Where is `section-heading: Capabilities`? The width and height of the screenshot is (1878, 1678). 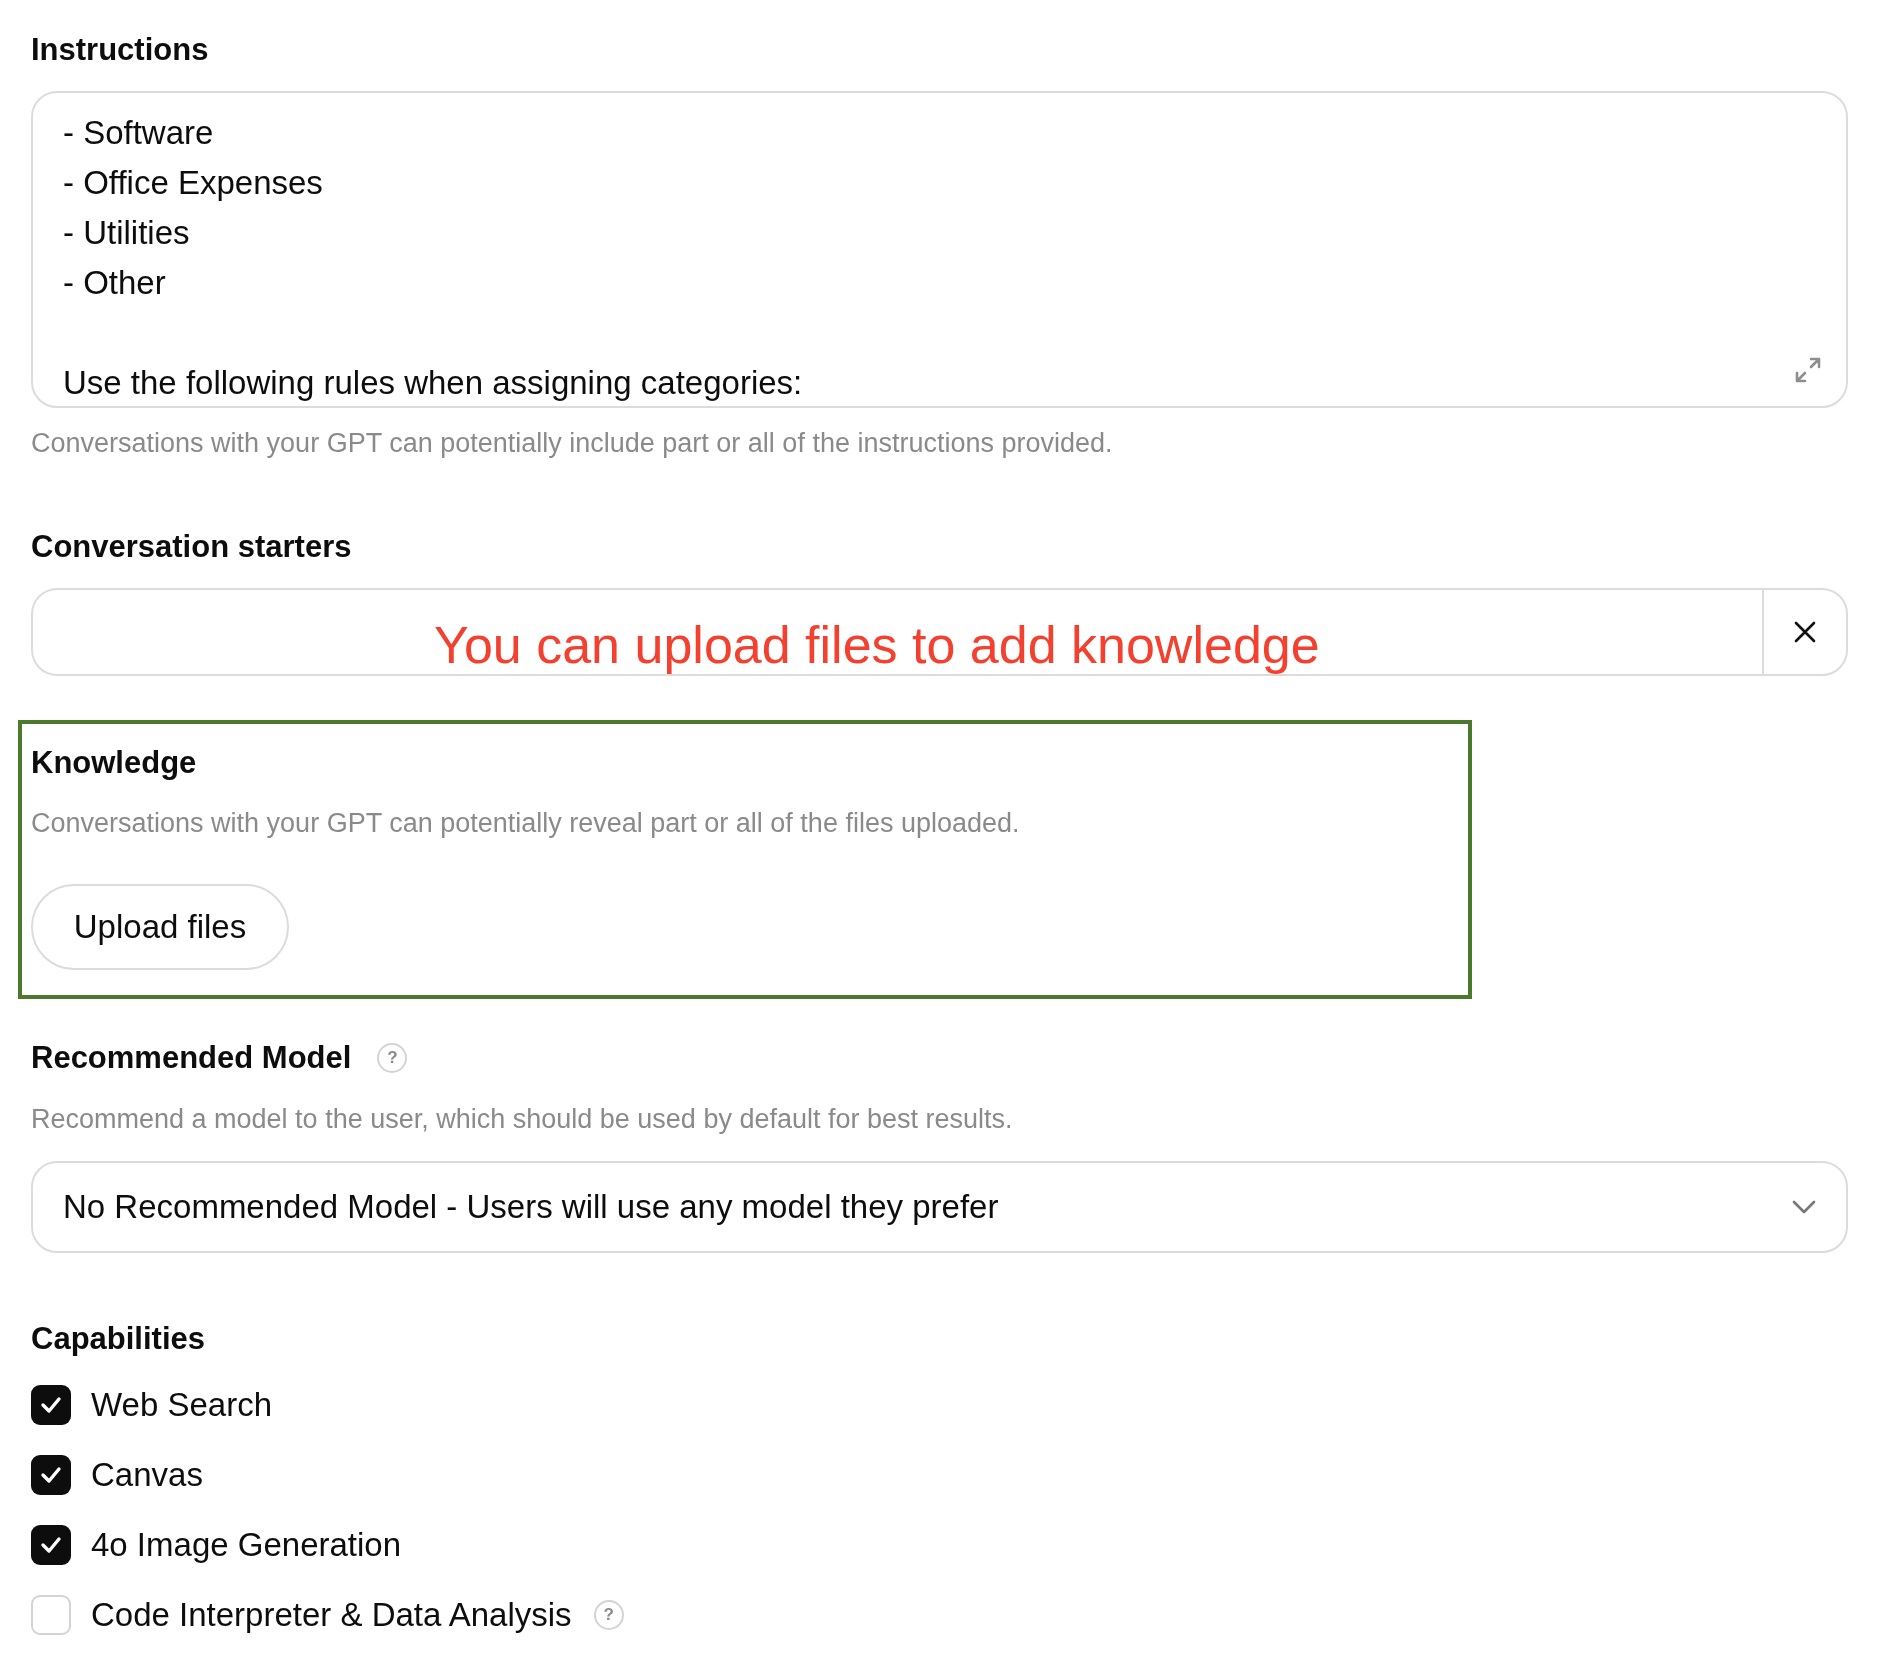 section-heading: Capabilities is located at coordinates (118, 1339).